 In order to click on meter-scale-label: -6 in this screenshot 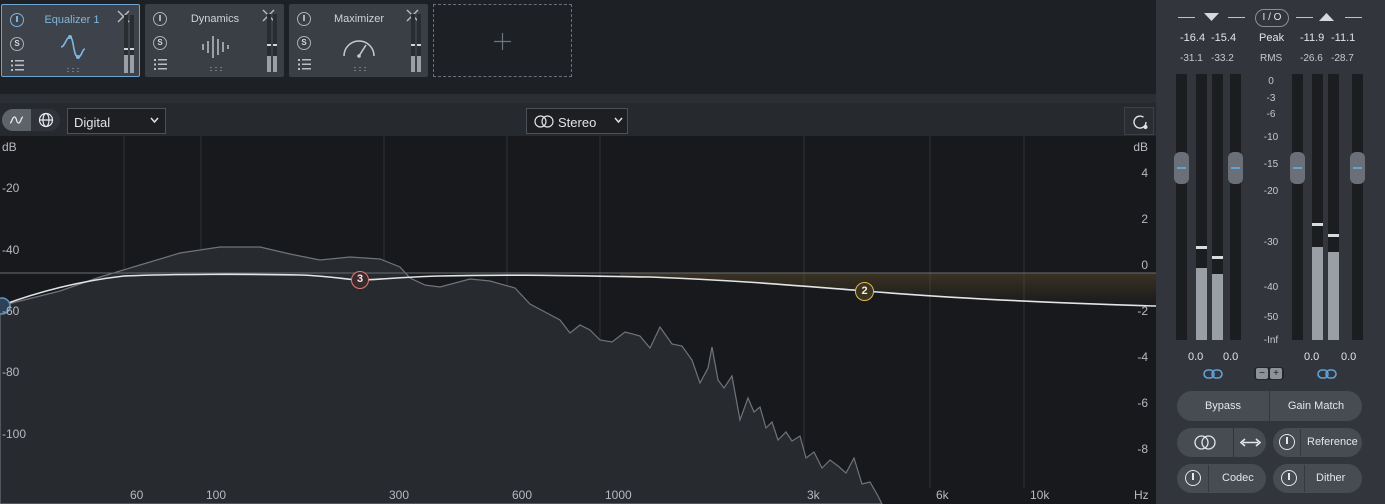, I will do `click(1271, 114)`.